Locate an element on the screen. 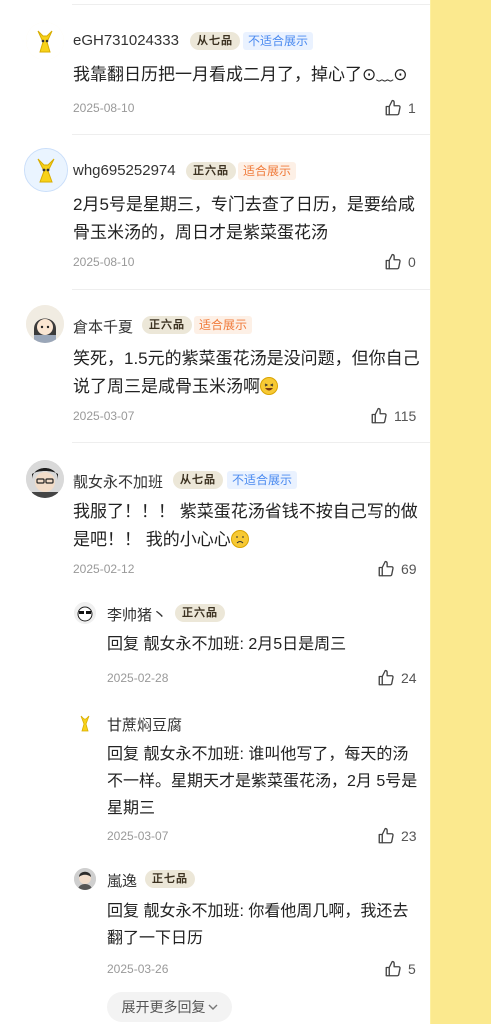  like-button: 69 is located at coordinates (397, 569).